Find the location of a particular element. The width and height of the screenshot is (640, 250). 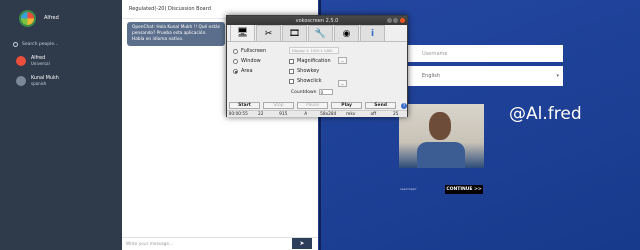

minimize-button is located at coordinates (389, 20).